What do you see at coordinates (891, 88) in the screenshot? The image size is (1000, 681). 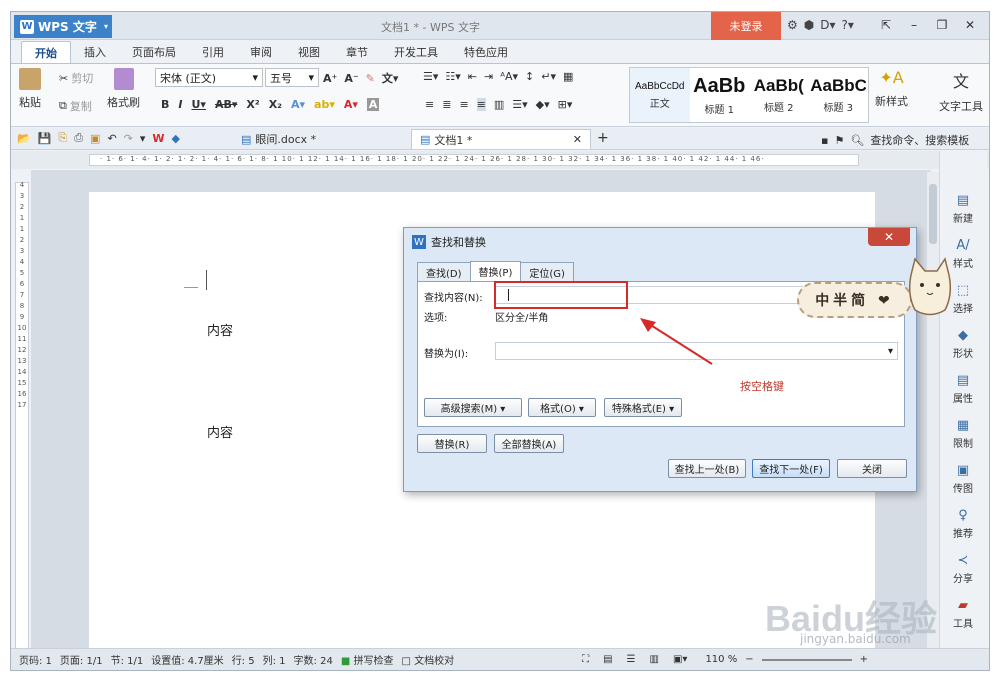 I see `new-style-button: ✦A 新样式` at bounding box center [891, 88].